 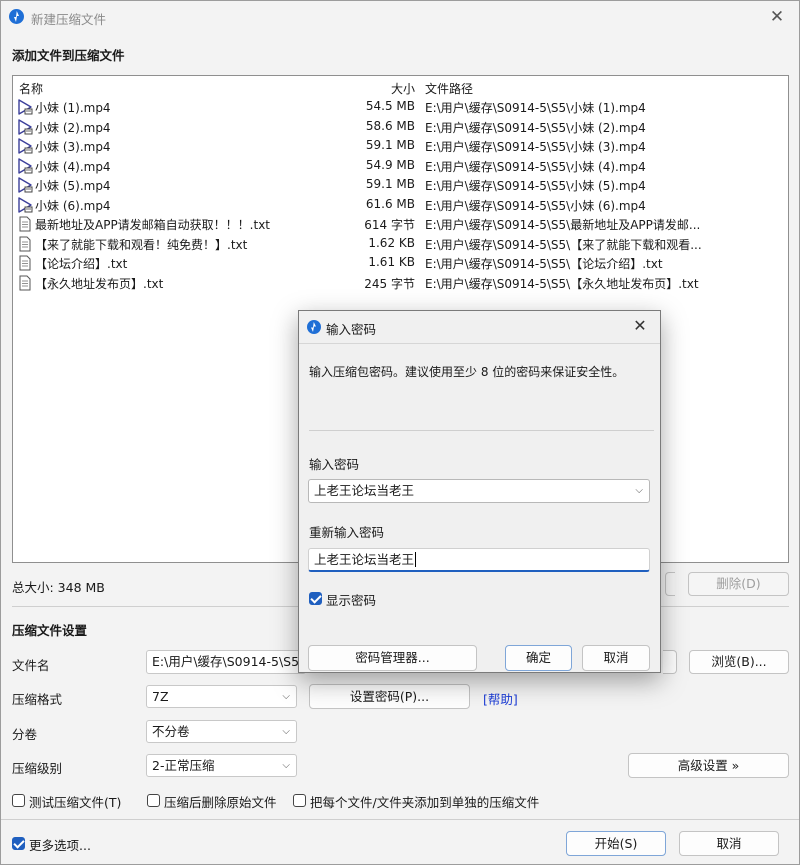 I want to click on file-name: 小妹 (5).mp4, so click(x=73, y=186).